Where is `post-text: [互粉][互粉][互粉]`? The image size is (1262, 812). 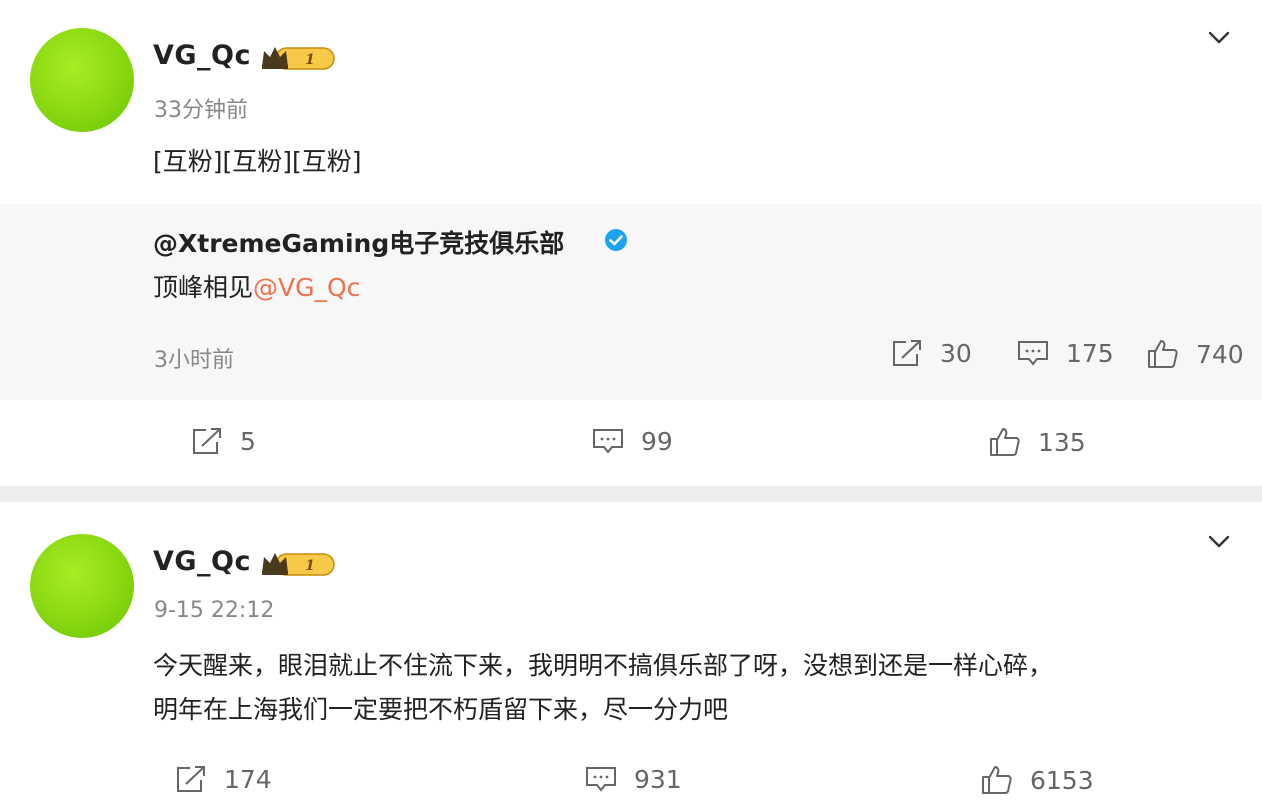
post-text: [互粉][互粉][互粉] is located at coordinates (257, 161).